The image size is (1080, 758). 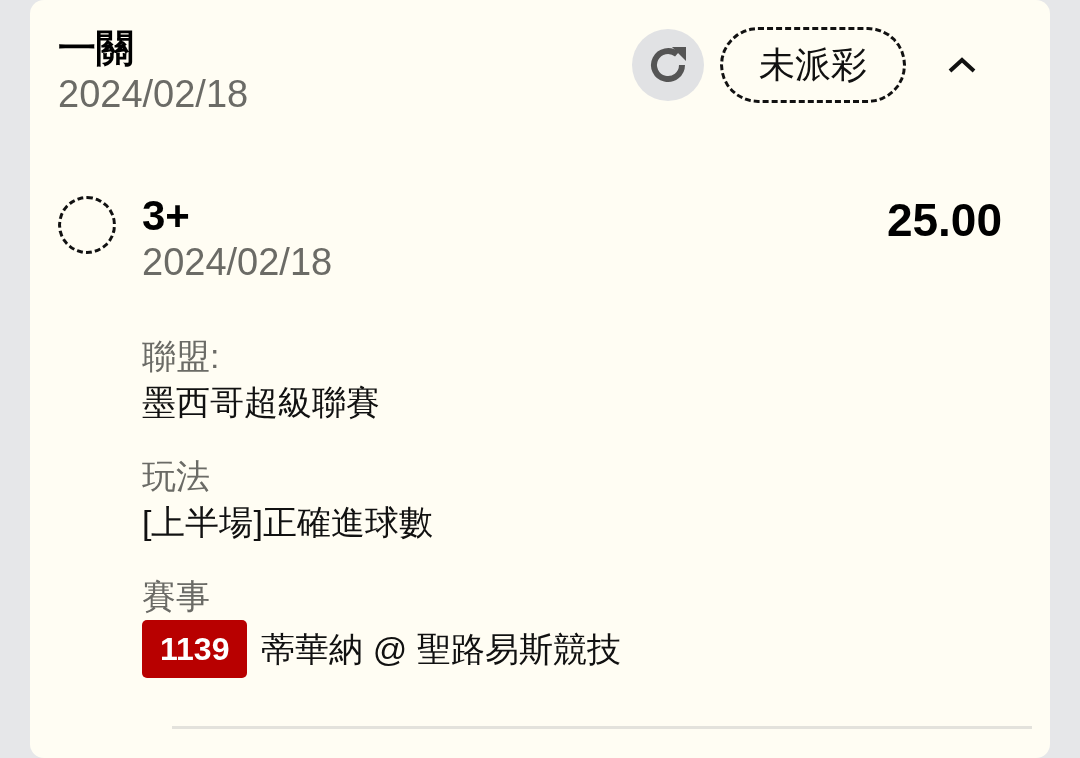 What do you see at coordinates (287, 522) in the screenshot?
I see `detail-value: [上半場]正確進球數` at bounding box center [287, 522].